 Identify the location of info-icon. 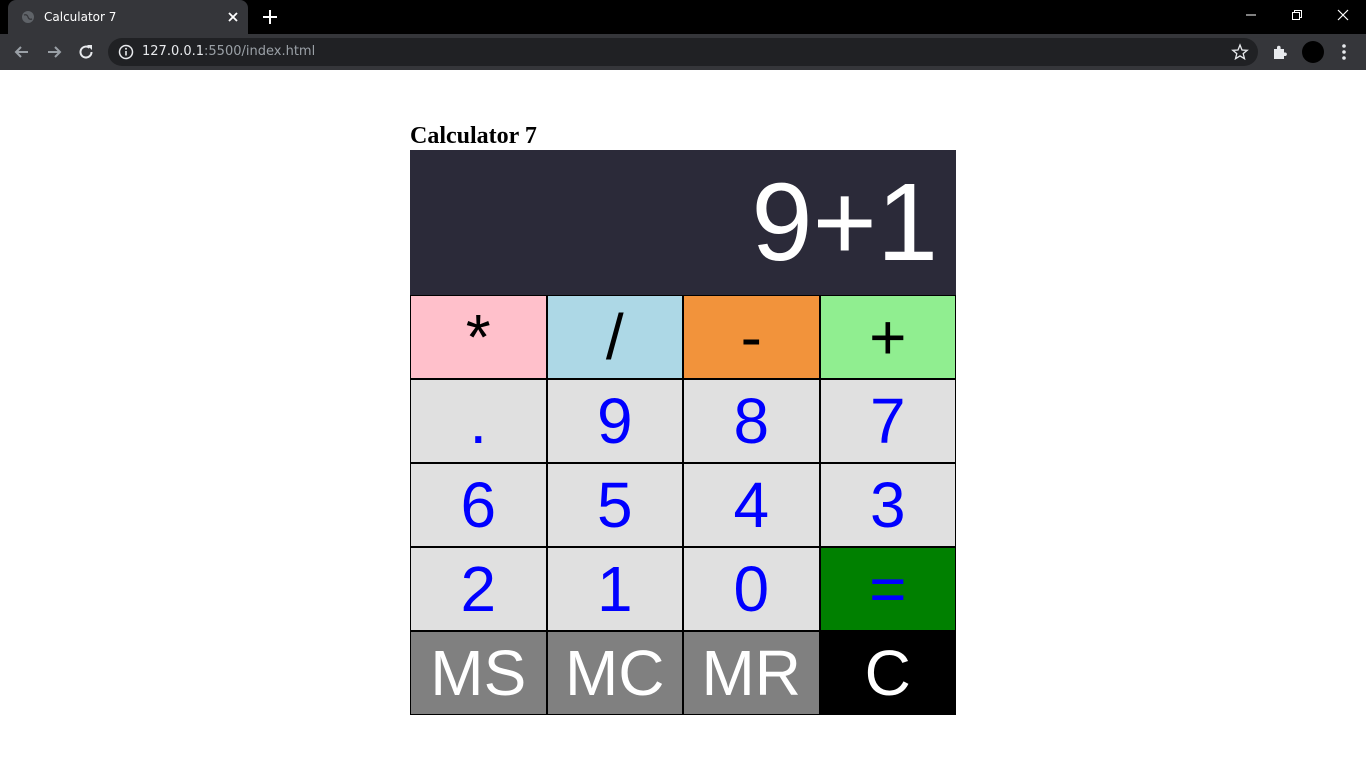
(126, 52).